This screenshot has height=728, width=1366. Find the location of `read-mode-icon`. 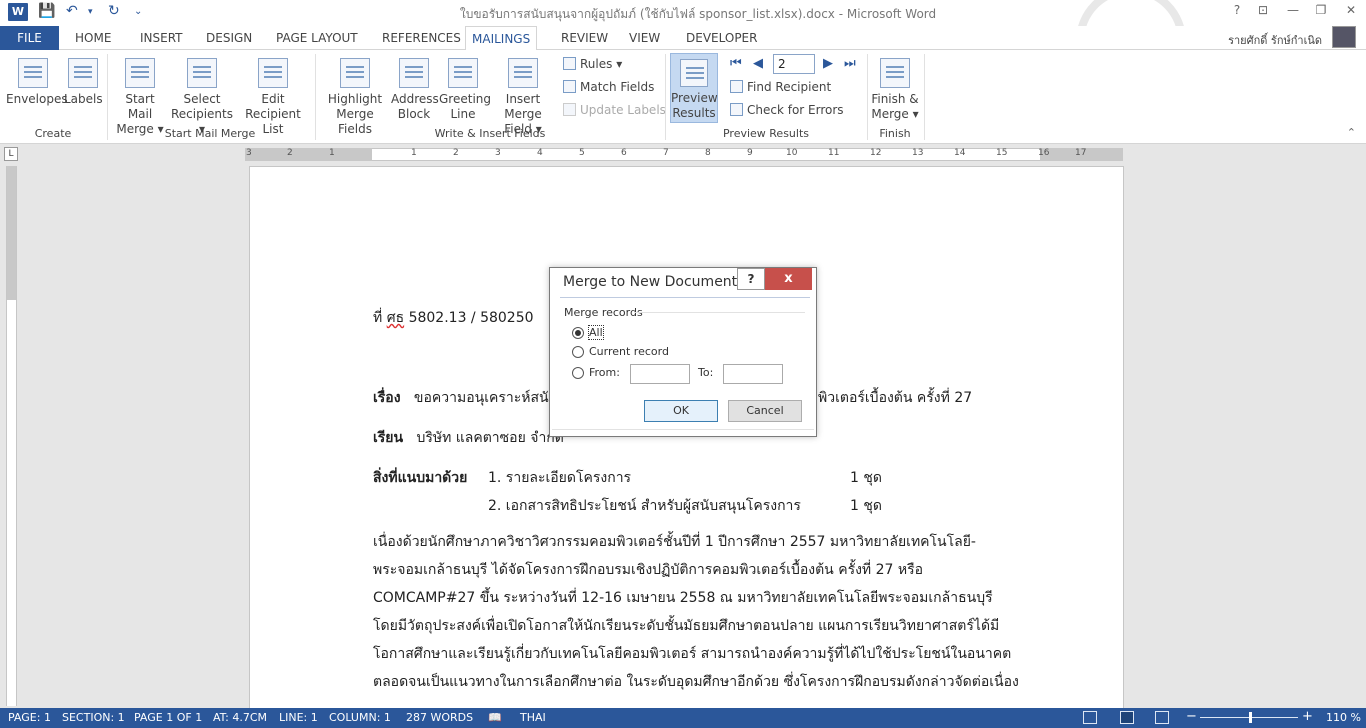

read-mode-icon is located at coordinates (1090, 717).